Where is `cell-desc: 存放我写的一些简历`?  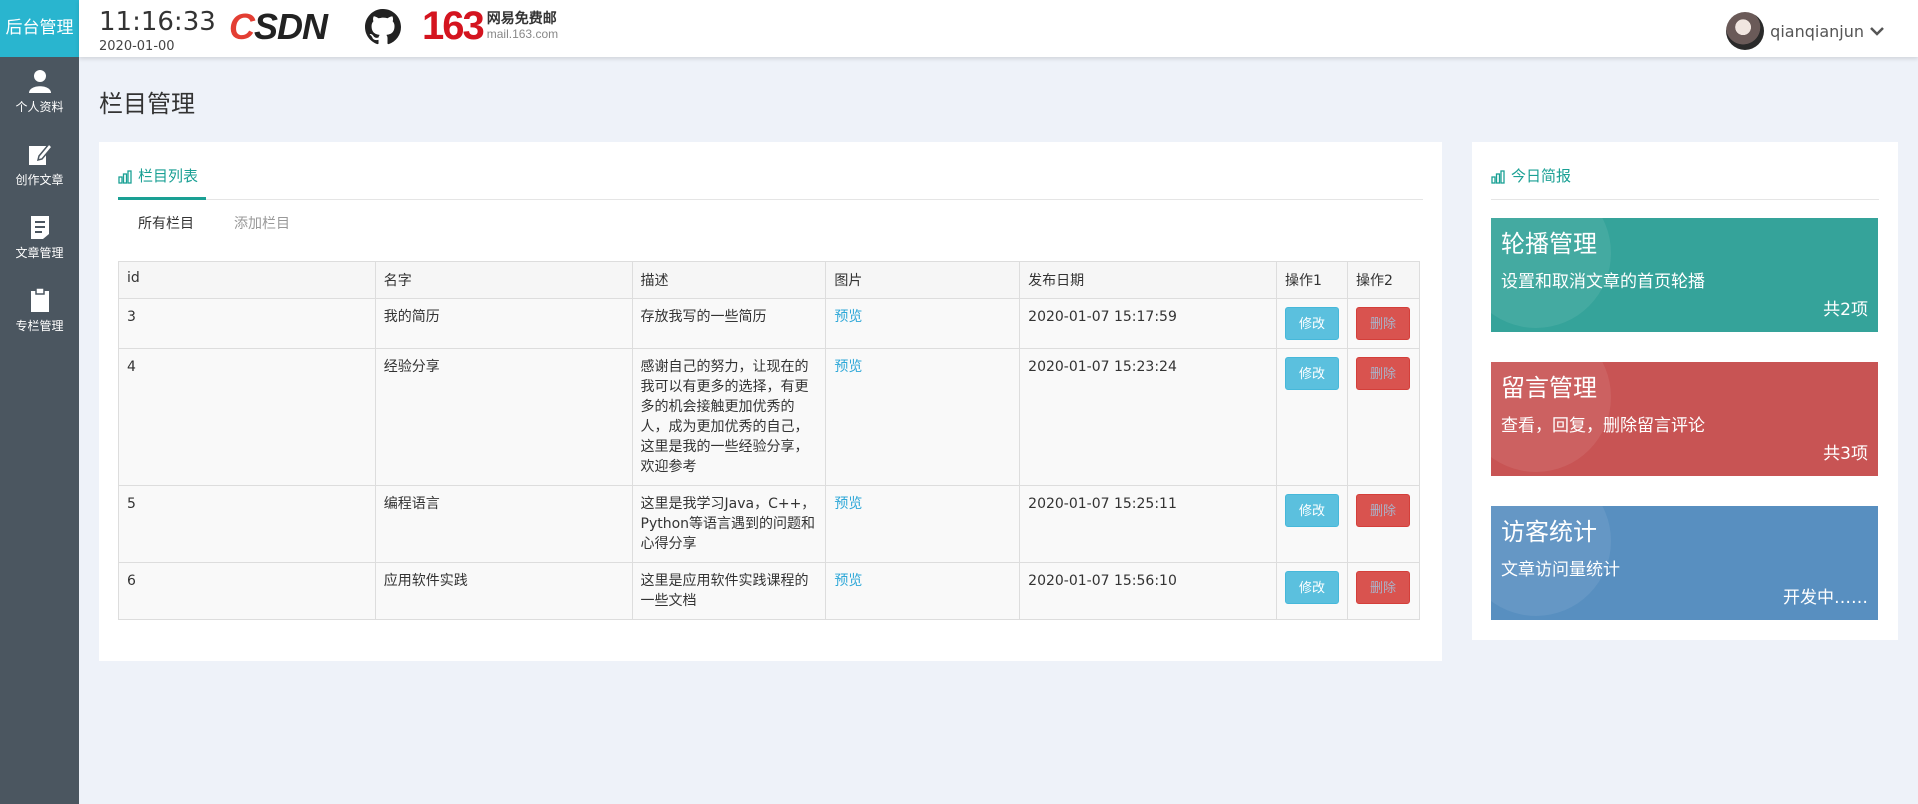 cell-desc: 存放我写的一些简历 is located at coordinates (729, 323).